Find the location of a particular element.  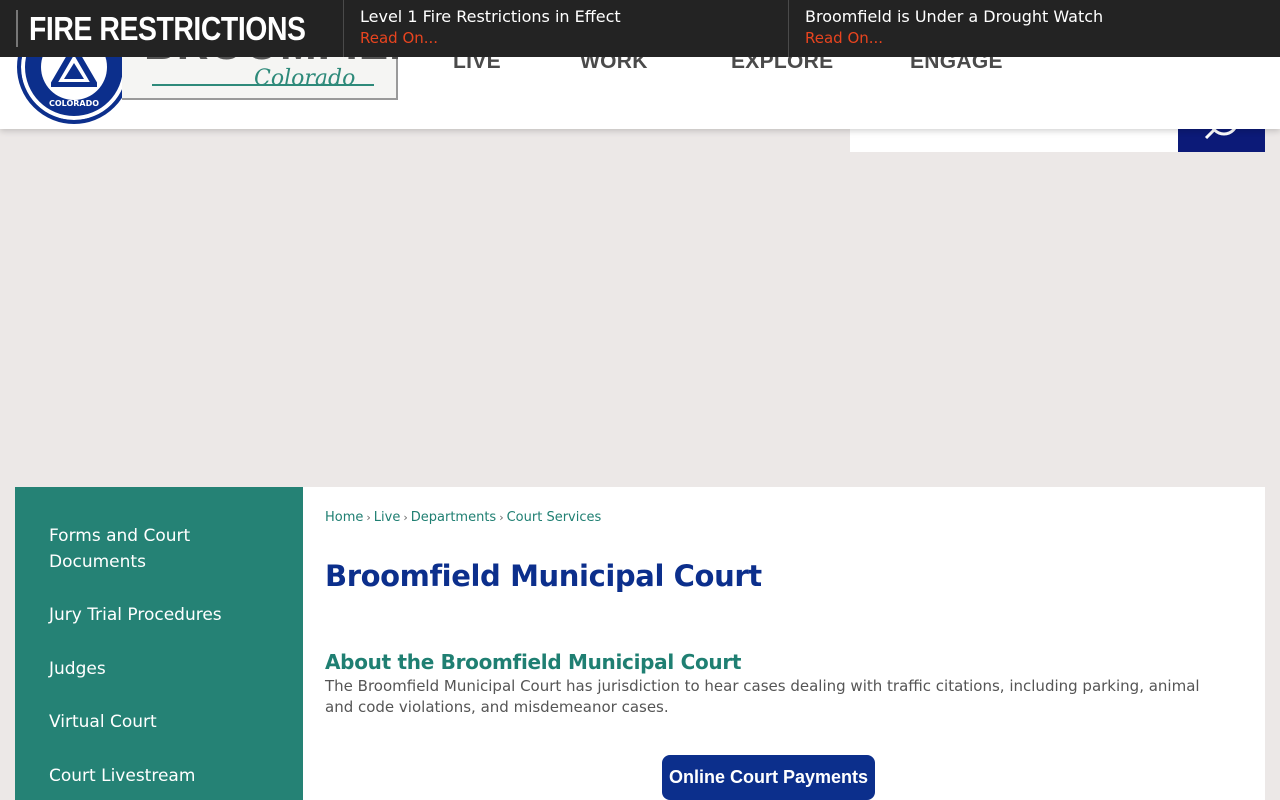

alert-item-title: Broomfield is Under a Drought Watch is located at coordinates (954, 16).